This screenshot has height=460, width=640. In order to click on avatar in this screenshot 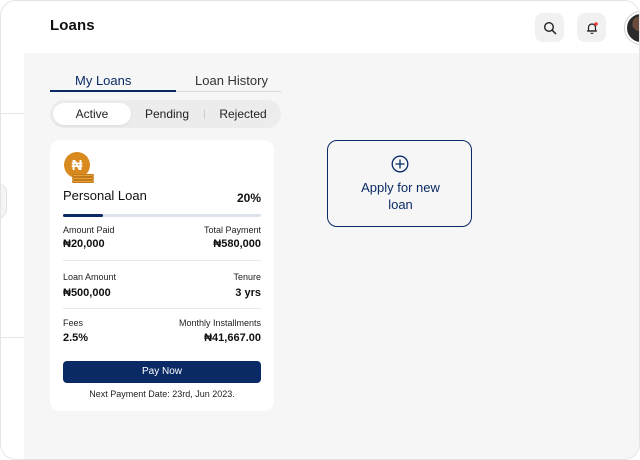, I will do `click(632, 28)`.